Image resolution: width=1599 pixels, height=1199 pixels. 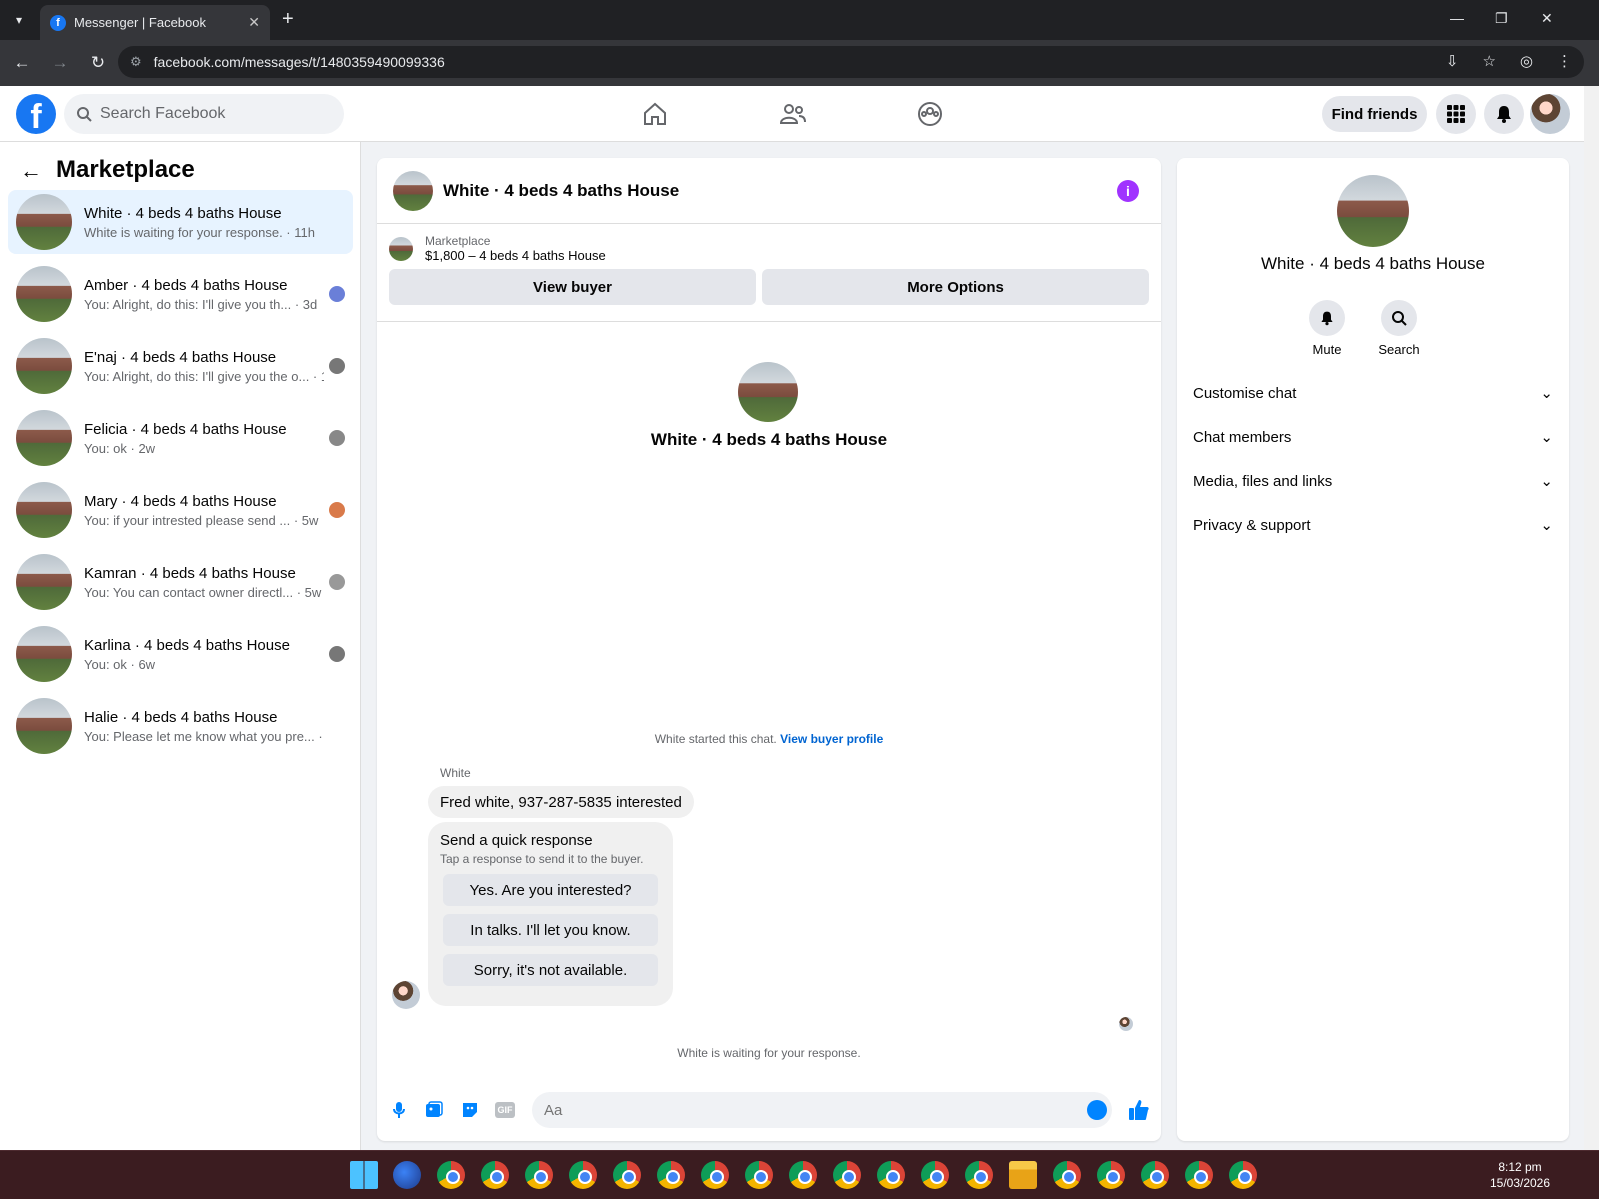 What do you see at coordinates (1457, 18) in the screenshot?
I see `minimize-icon: —` at bounding box center [1457, 18].